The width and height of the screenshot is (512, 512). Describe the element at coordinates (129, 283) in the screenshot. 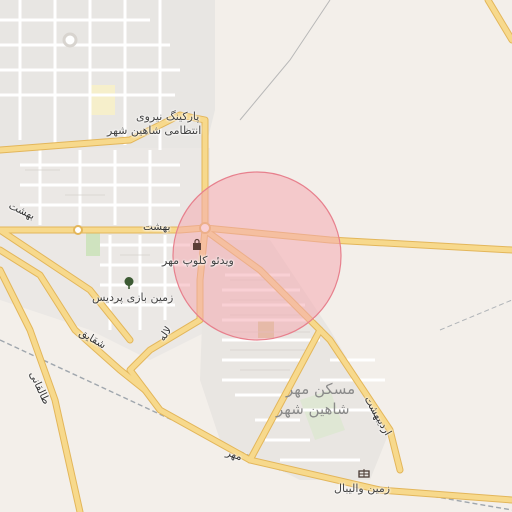

I see `tree-icon` at that location.